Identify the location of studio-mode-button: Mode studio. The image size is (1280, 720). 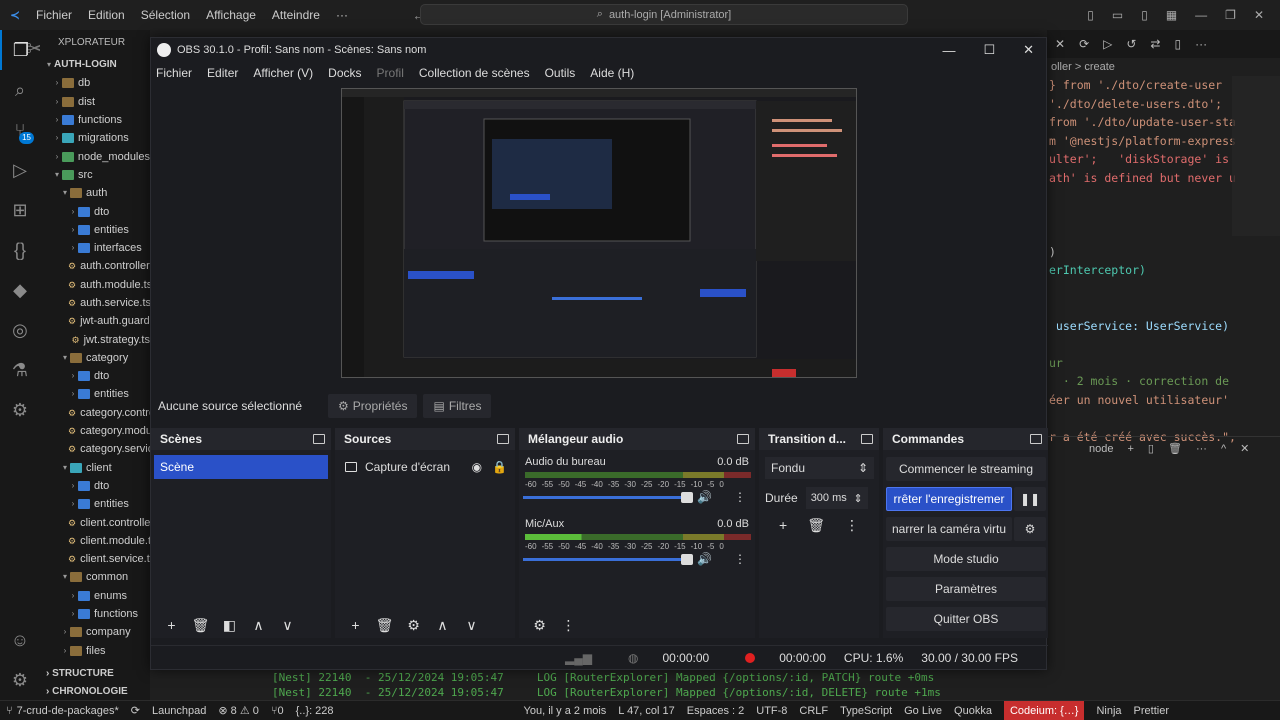
(966, 559).